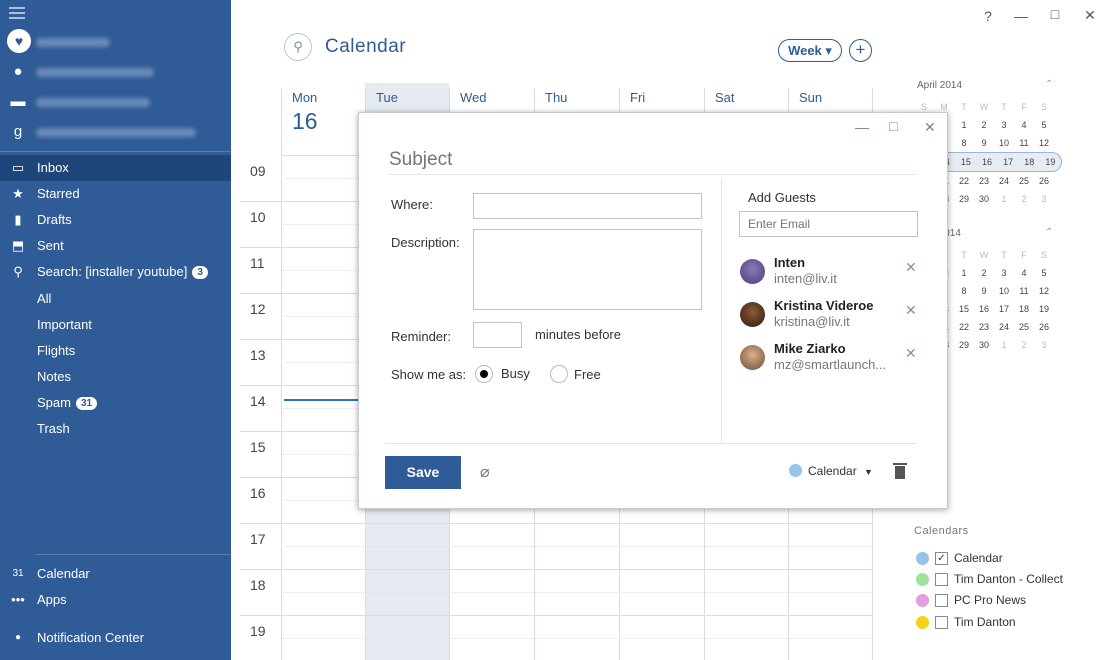 The width and height of the screenshot is (1108, 660). I want to click on paperclip-icon: ⌀, so click(485, 472).